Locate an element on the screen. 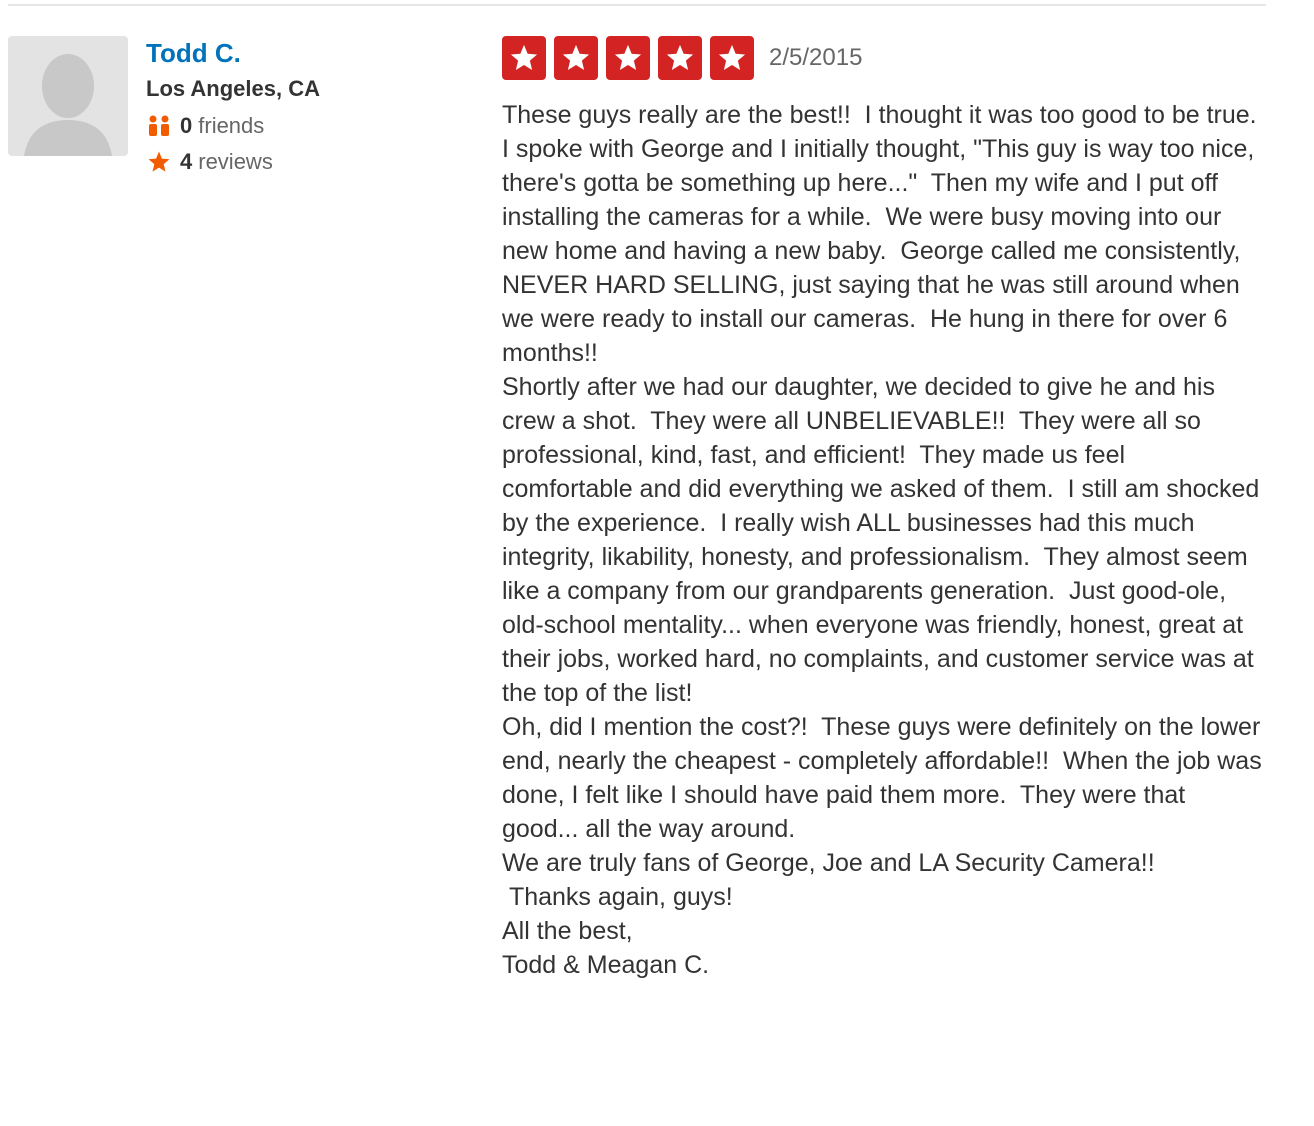 The image size is (1314, 1126). star-rating is located at coordinates (632, 58).